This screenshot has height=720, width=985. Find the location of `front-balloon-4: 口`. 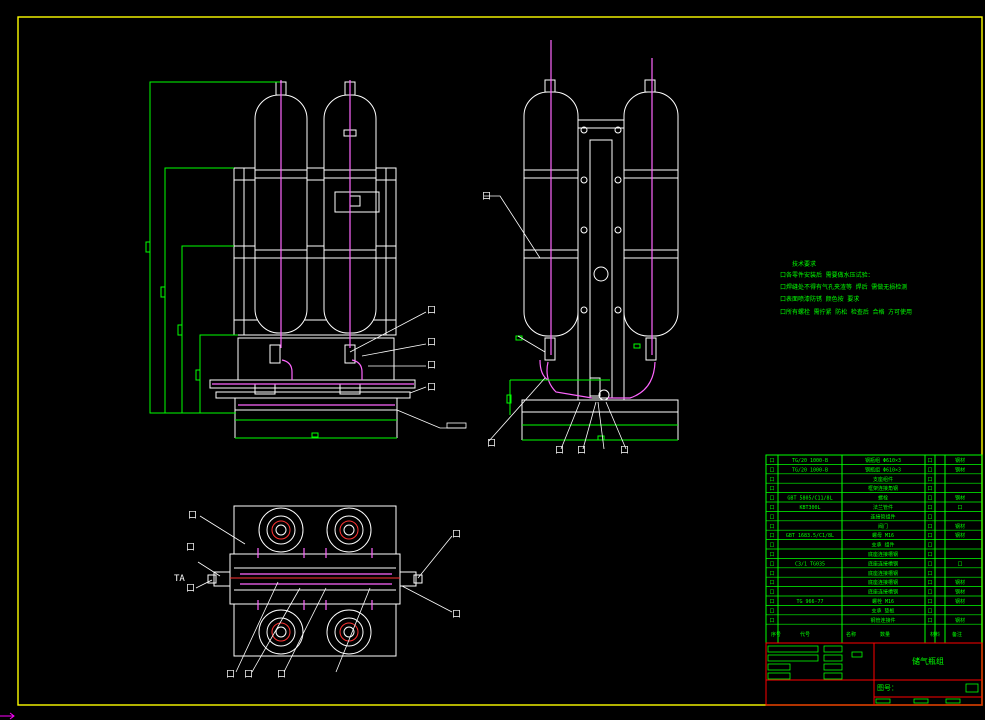

front-balloon-4: 口 is located at coordinates (431, 388).